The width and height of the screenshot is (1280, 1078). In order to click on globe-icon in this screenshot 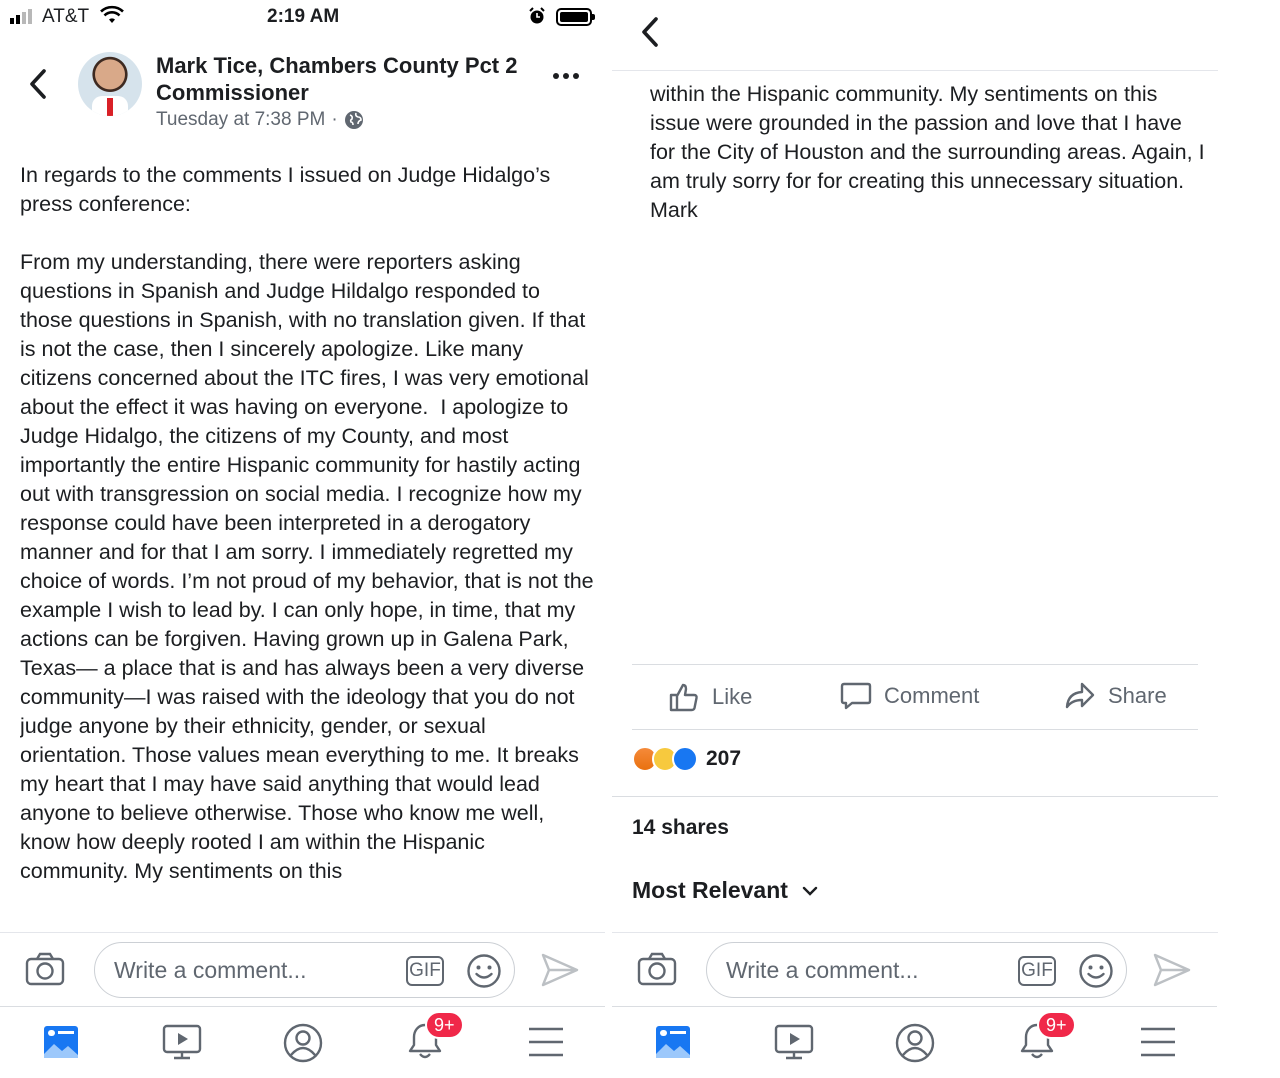, I will do `click(353, 120)`.